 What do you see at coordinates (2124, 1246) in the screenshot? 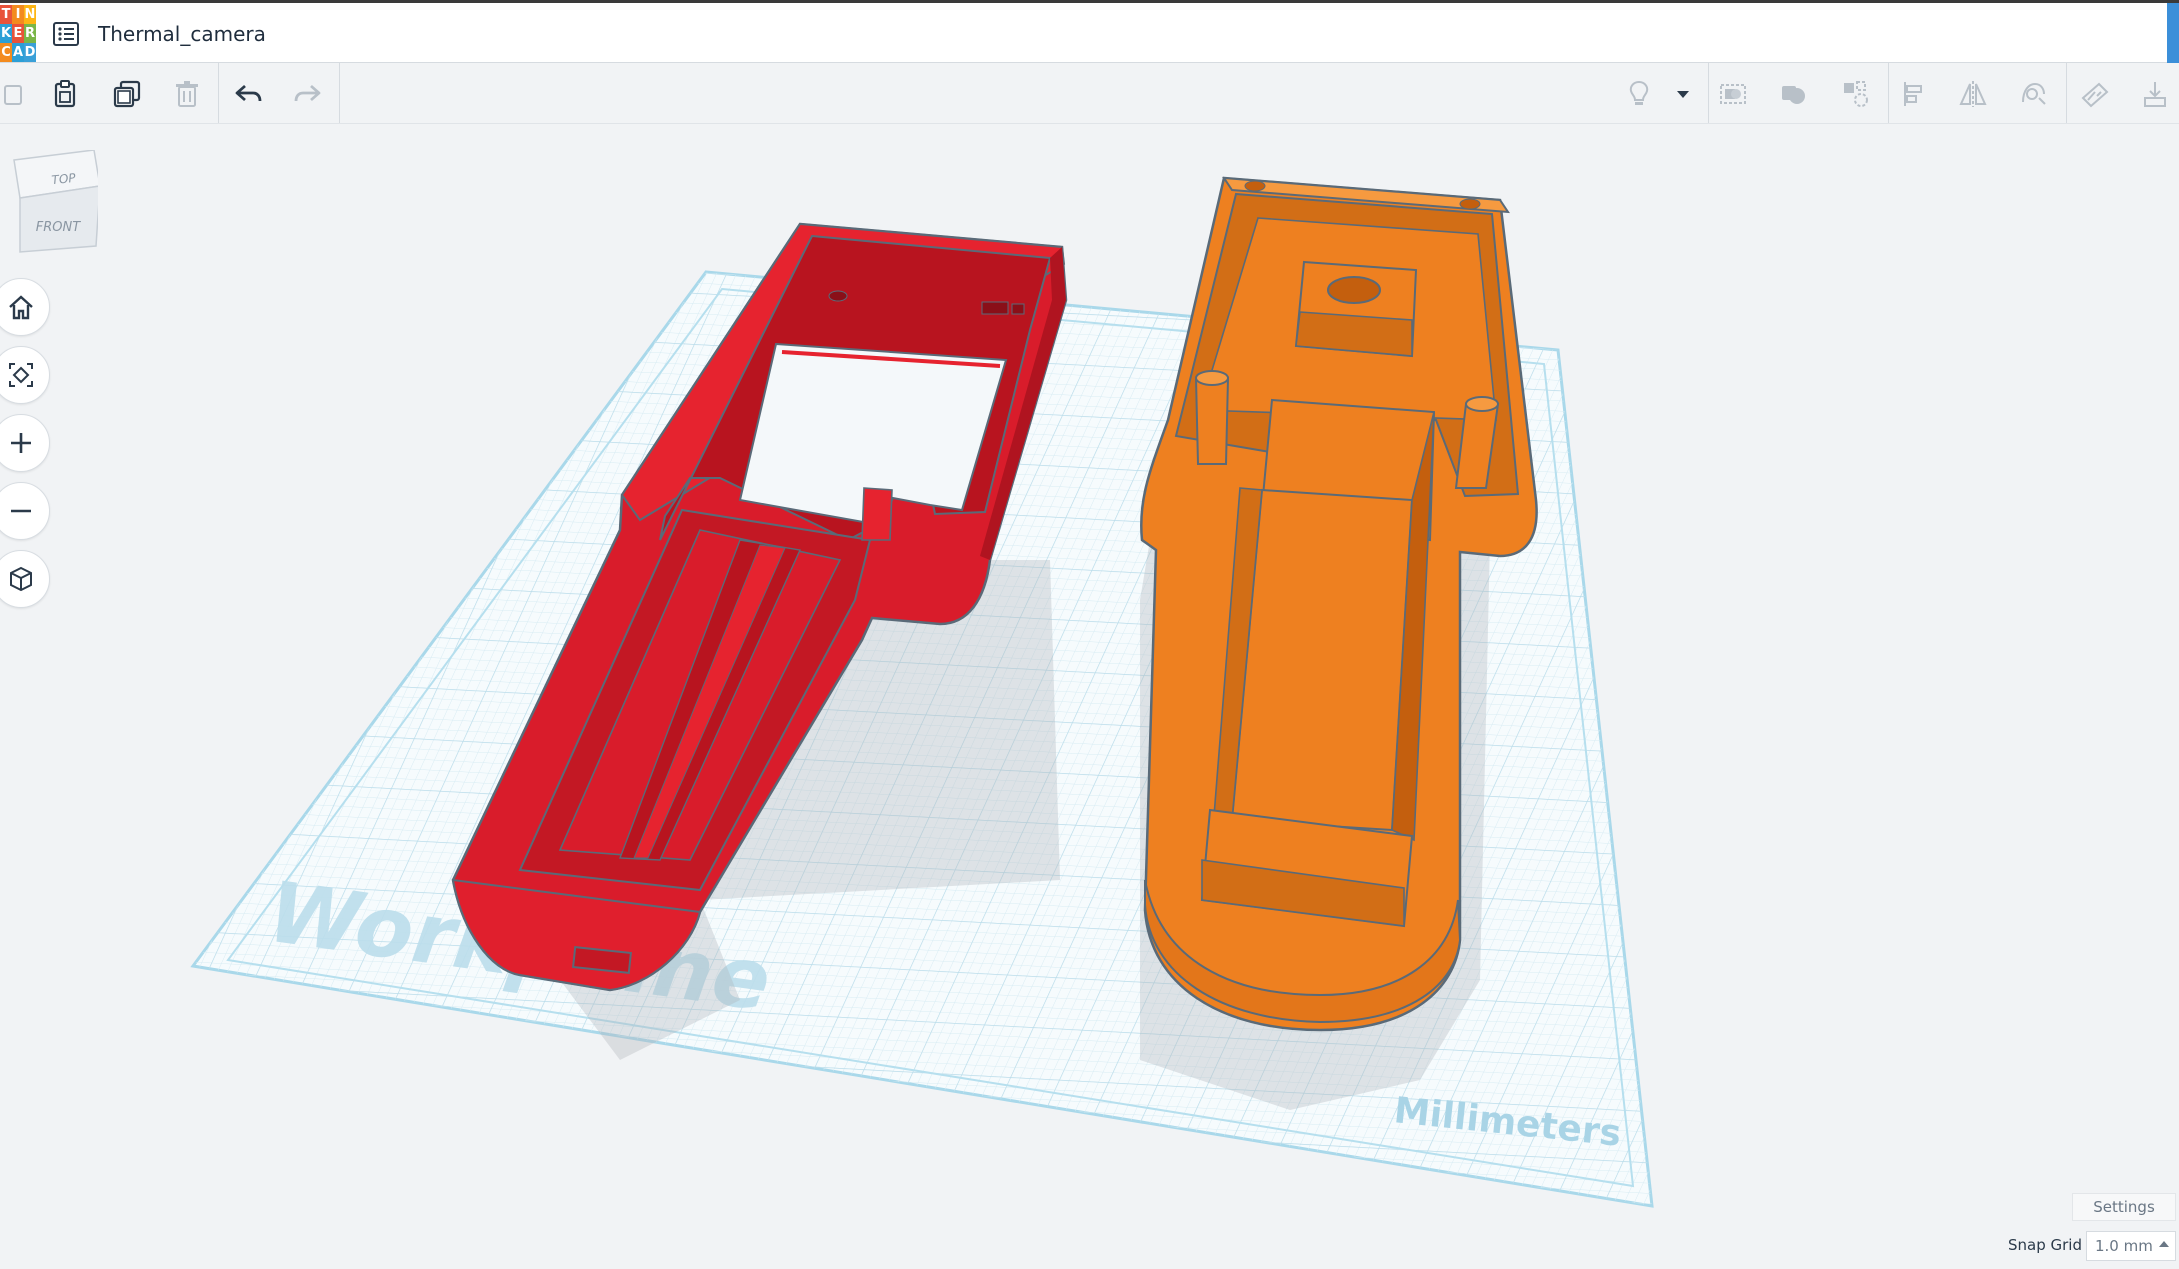
I see `snap-grid-value: 1.0 mm` at bounding box center [2124, 1246].